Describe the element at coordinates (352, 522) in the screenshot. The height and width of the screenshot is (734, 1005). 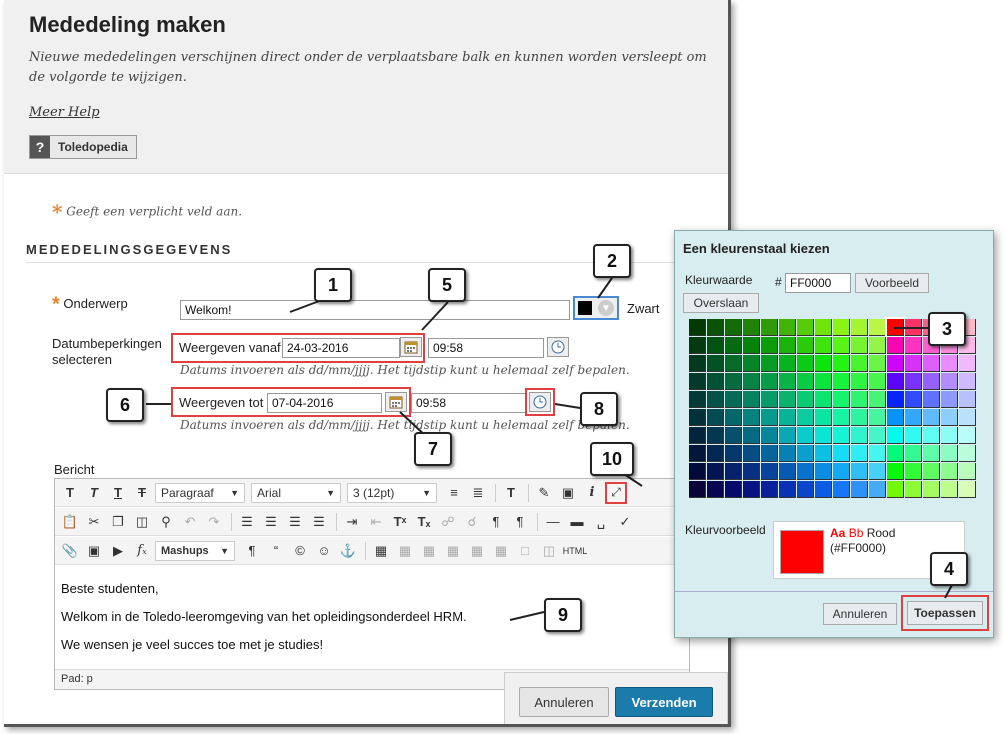
I see `indent-icon: ⇥` at that location.